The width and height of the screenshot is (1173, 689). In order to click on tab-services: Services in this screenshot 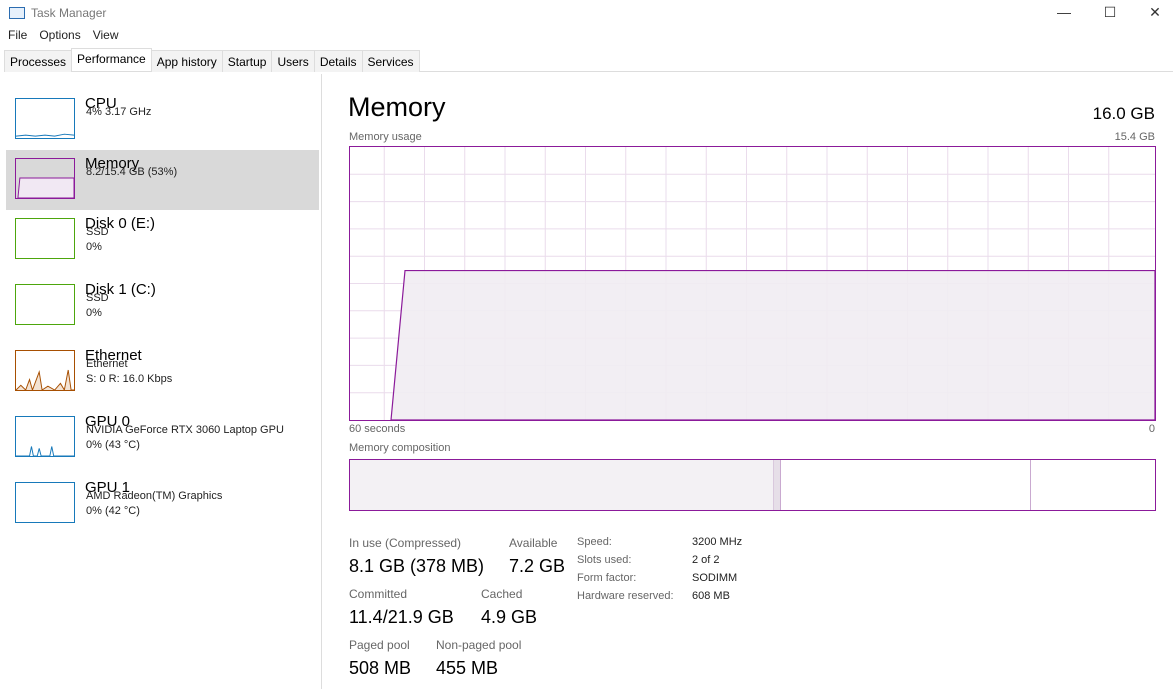, I will do `click(390, 61)`.